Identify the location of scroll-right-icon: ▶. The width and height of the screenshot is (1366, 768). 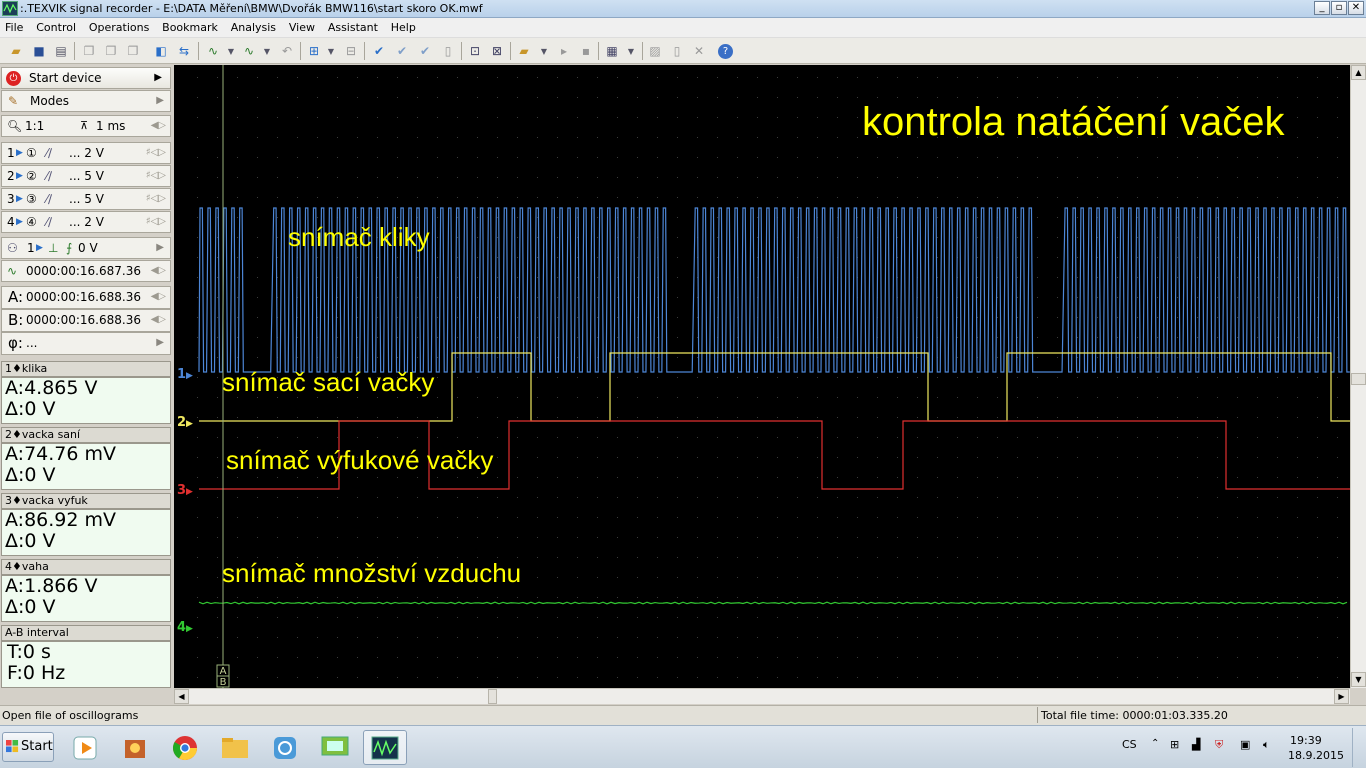
(1341, 696).